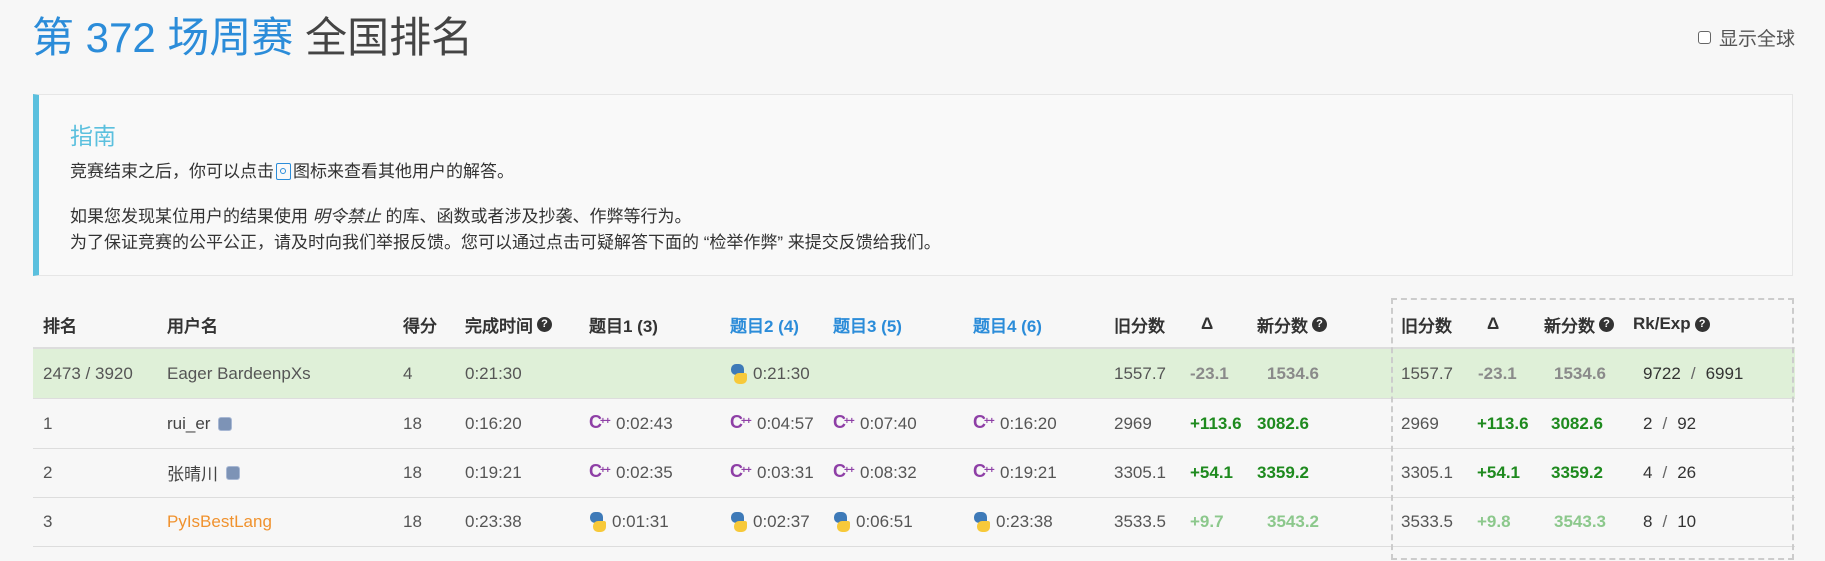  What do you see at coordinates (631, 423) in the screenshot?
I see `q1-cell: 0:02:43` at bounding box center [631, 423].